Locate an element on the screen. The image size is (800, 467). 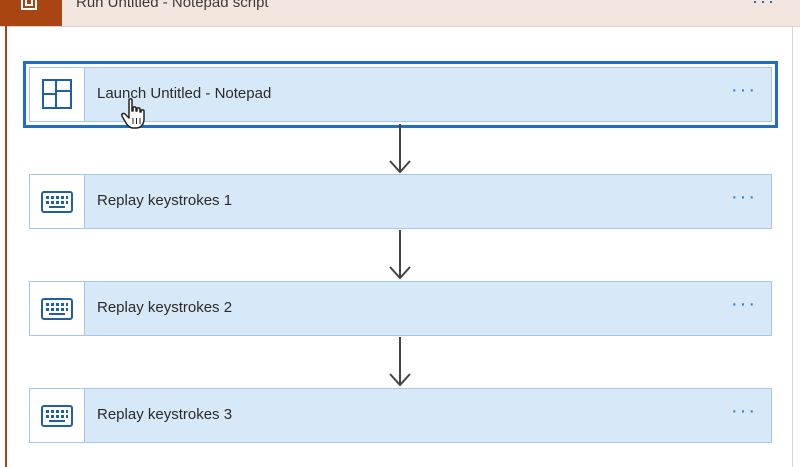
script-icon is located at coordinates (31, 13).